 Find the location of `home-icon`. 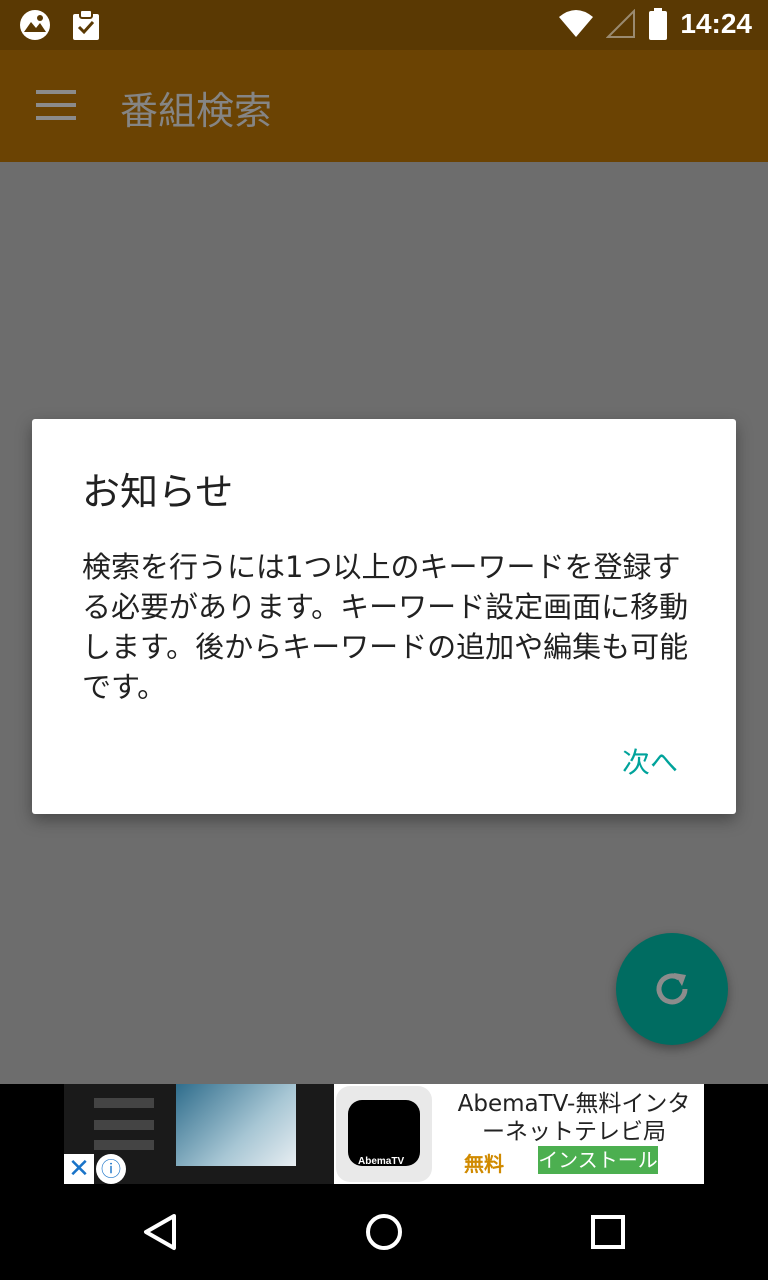

home-icon is located at coordinates (384, 1232).